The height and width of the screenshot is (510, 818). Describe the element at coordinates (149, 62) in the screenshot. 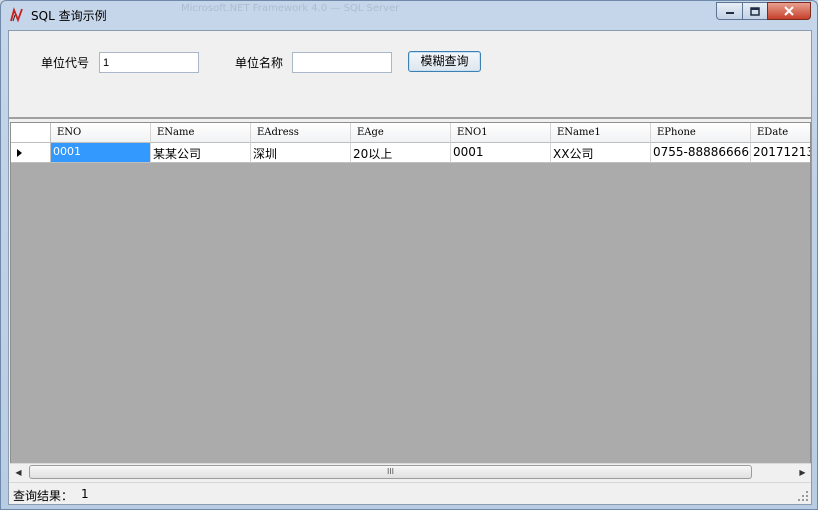

I see `unit-code-input` at that location.